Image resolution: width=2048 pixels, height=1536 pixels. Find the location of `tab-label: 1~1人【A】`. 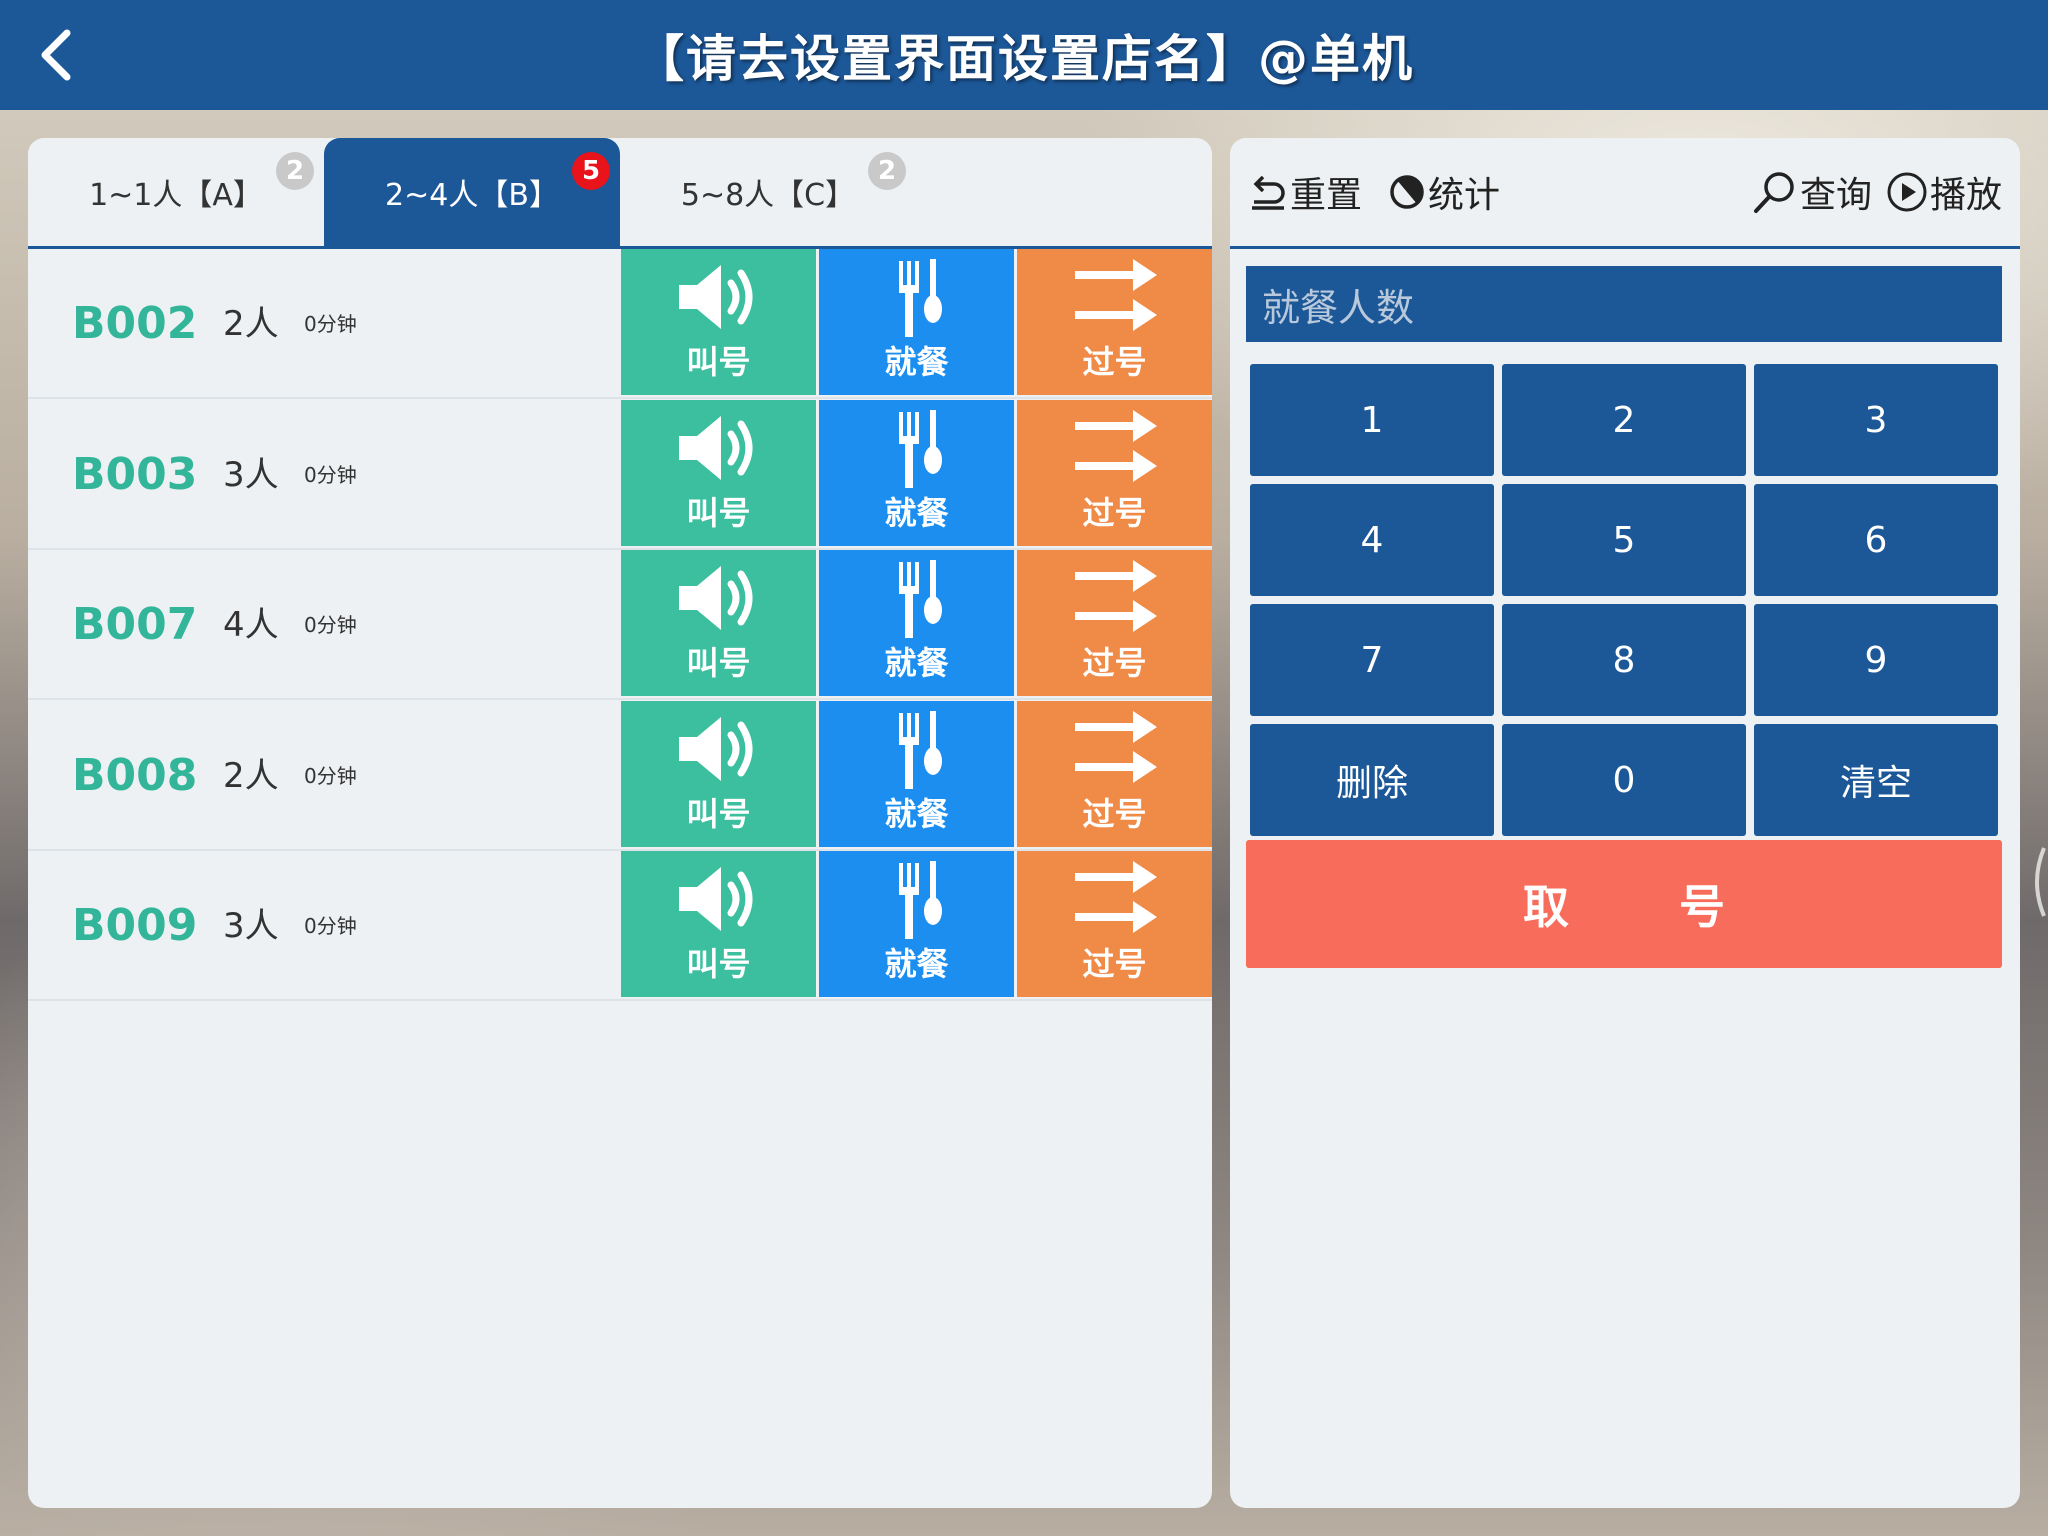

tab-label: 1~1人【A】 is located at coordinates (176, 195).